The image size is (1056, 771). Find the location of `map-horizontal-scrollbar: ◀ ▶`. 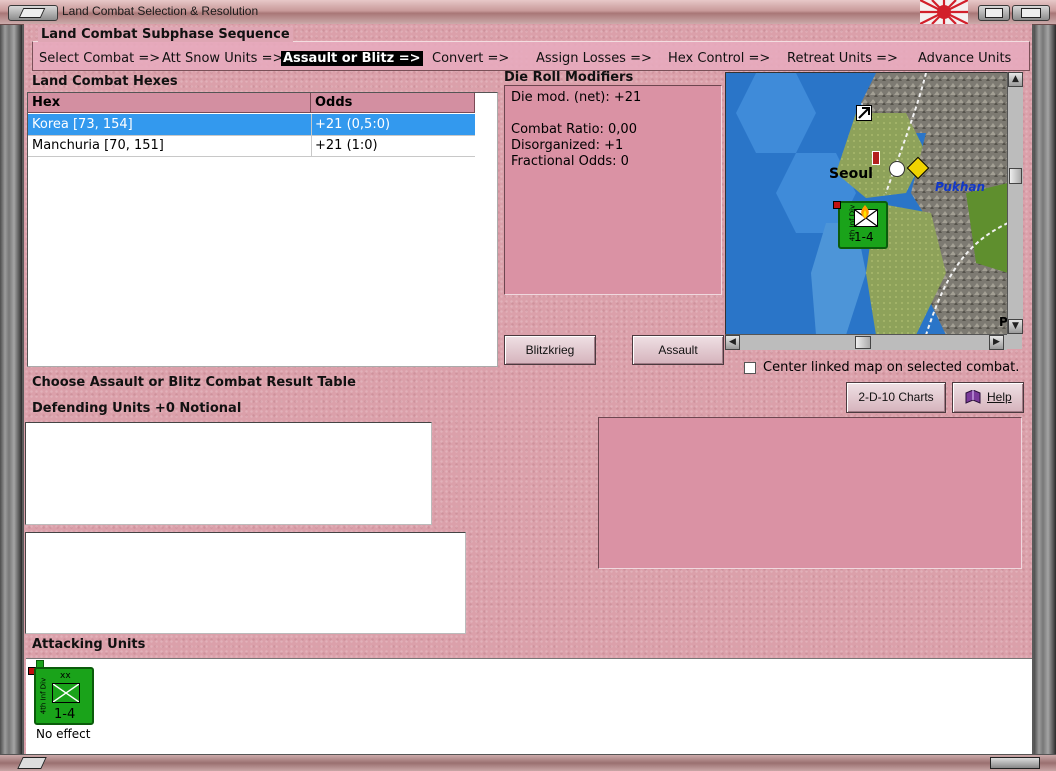

map-horizontal-scrollbar: ◀ ▶ is located at coordinates (866, 342).